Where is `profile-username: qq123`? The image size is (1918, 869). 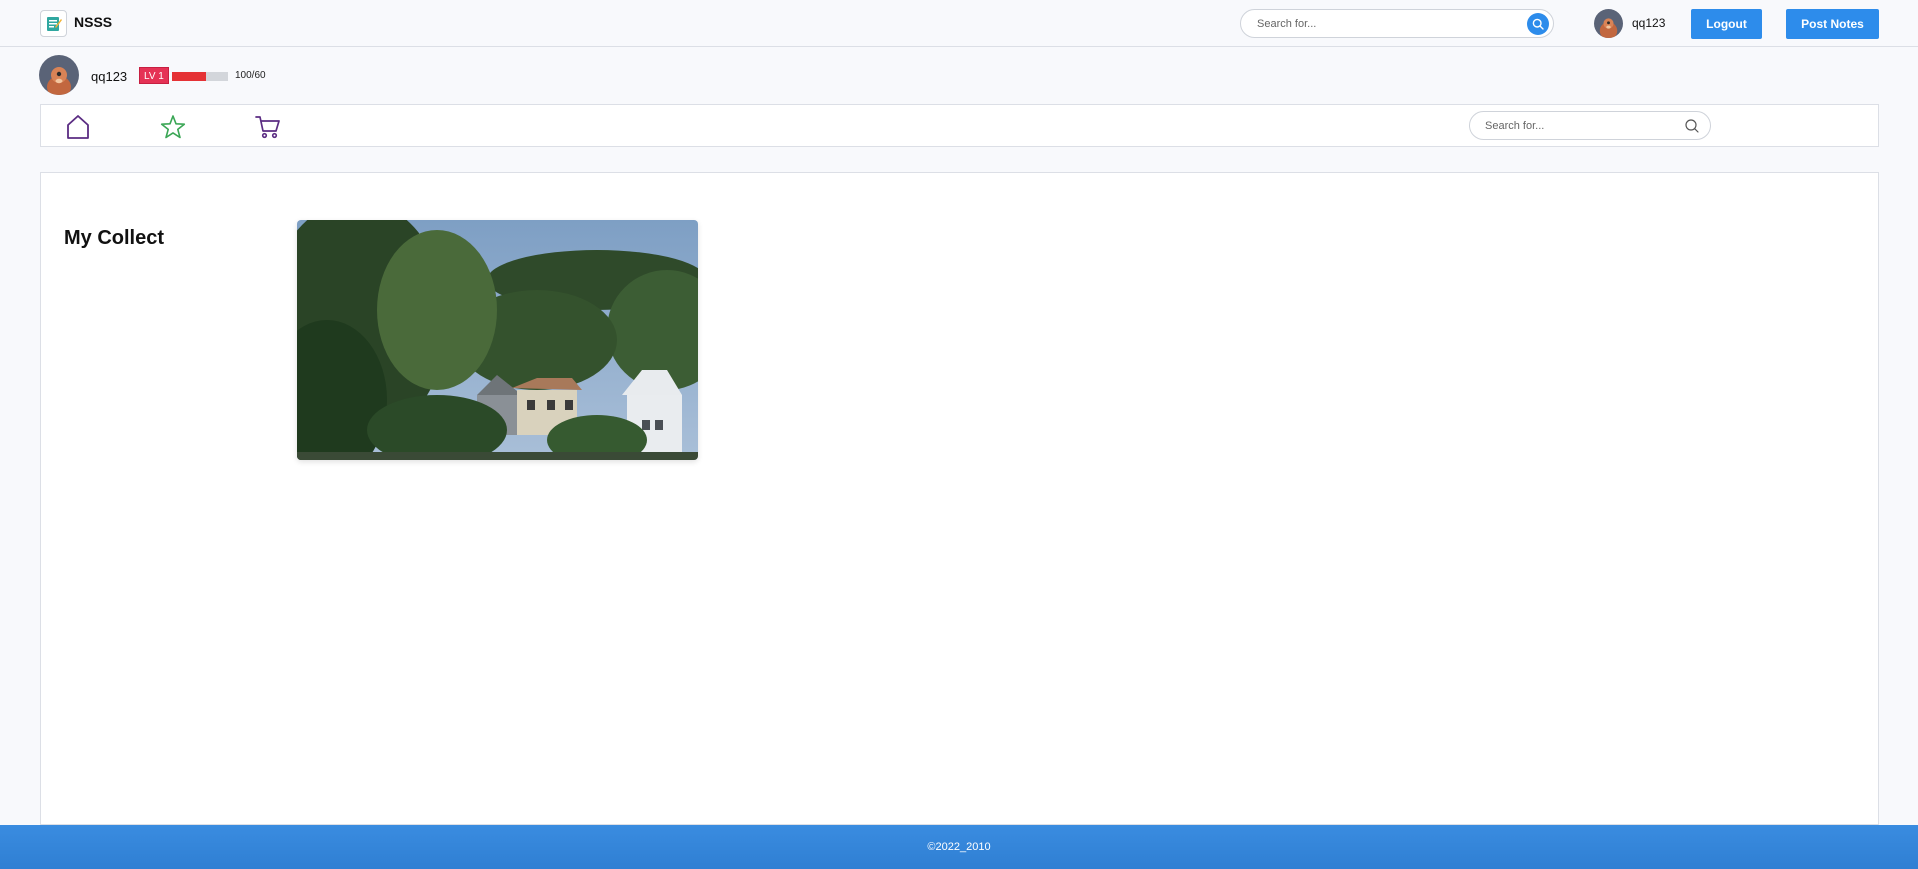 profile-username: qq123 is located at coordinates (109, 76).